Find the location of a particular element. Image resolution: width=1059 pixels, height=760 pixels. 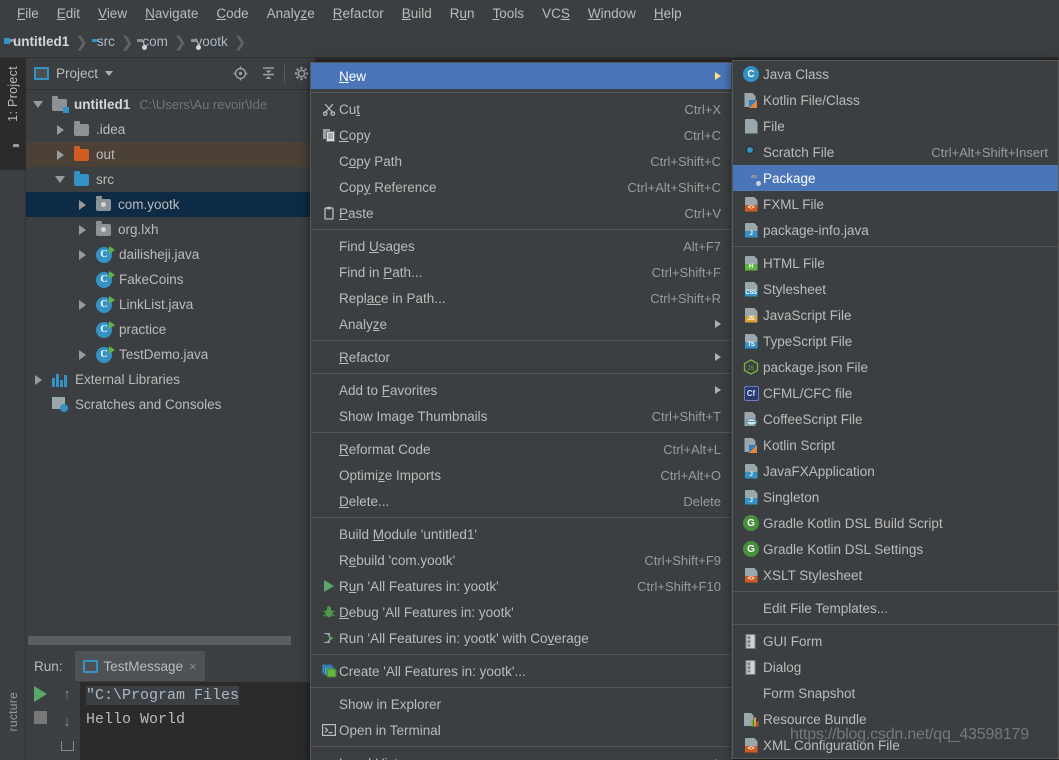

soft-wrap-icon is located at coordinates (67, 746).